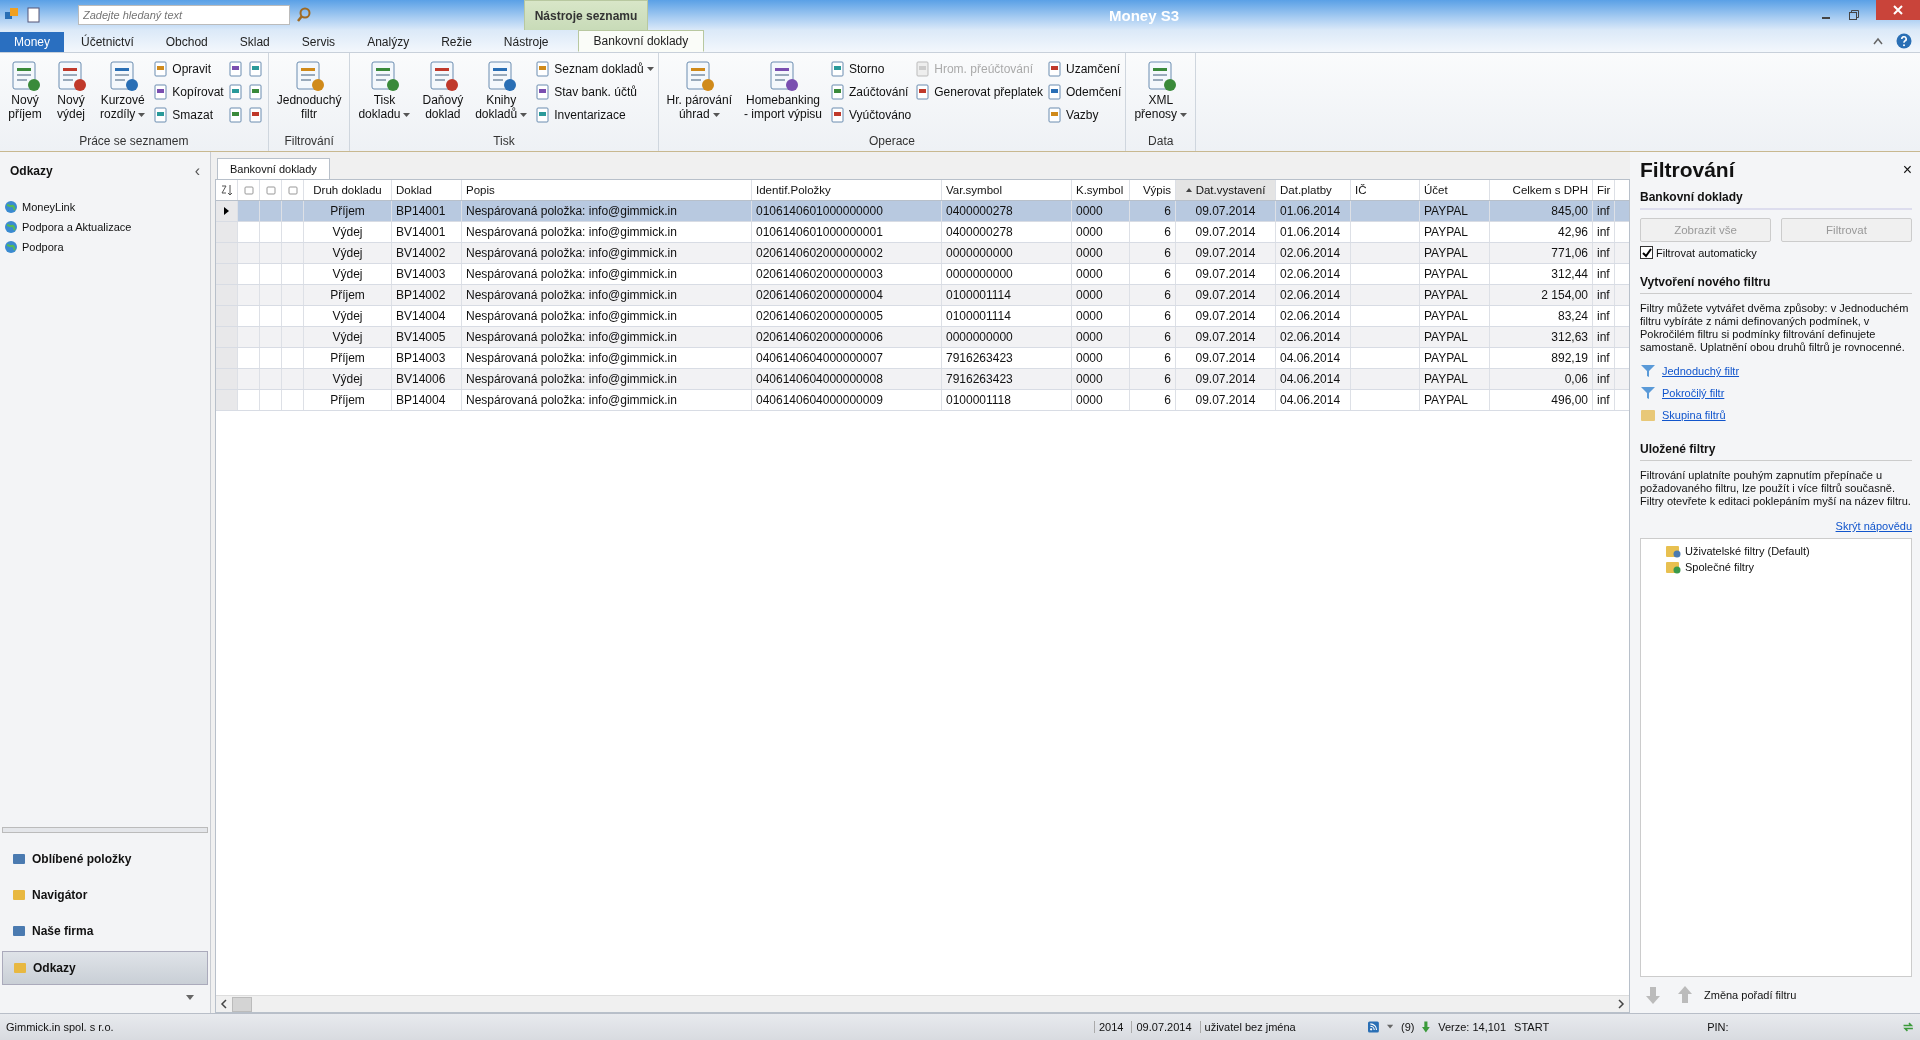 This screenshot has height=1040, width=1920. I want to click on collapse-button: ‹, so click(197, 171).